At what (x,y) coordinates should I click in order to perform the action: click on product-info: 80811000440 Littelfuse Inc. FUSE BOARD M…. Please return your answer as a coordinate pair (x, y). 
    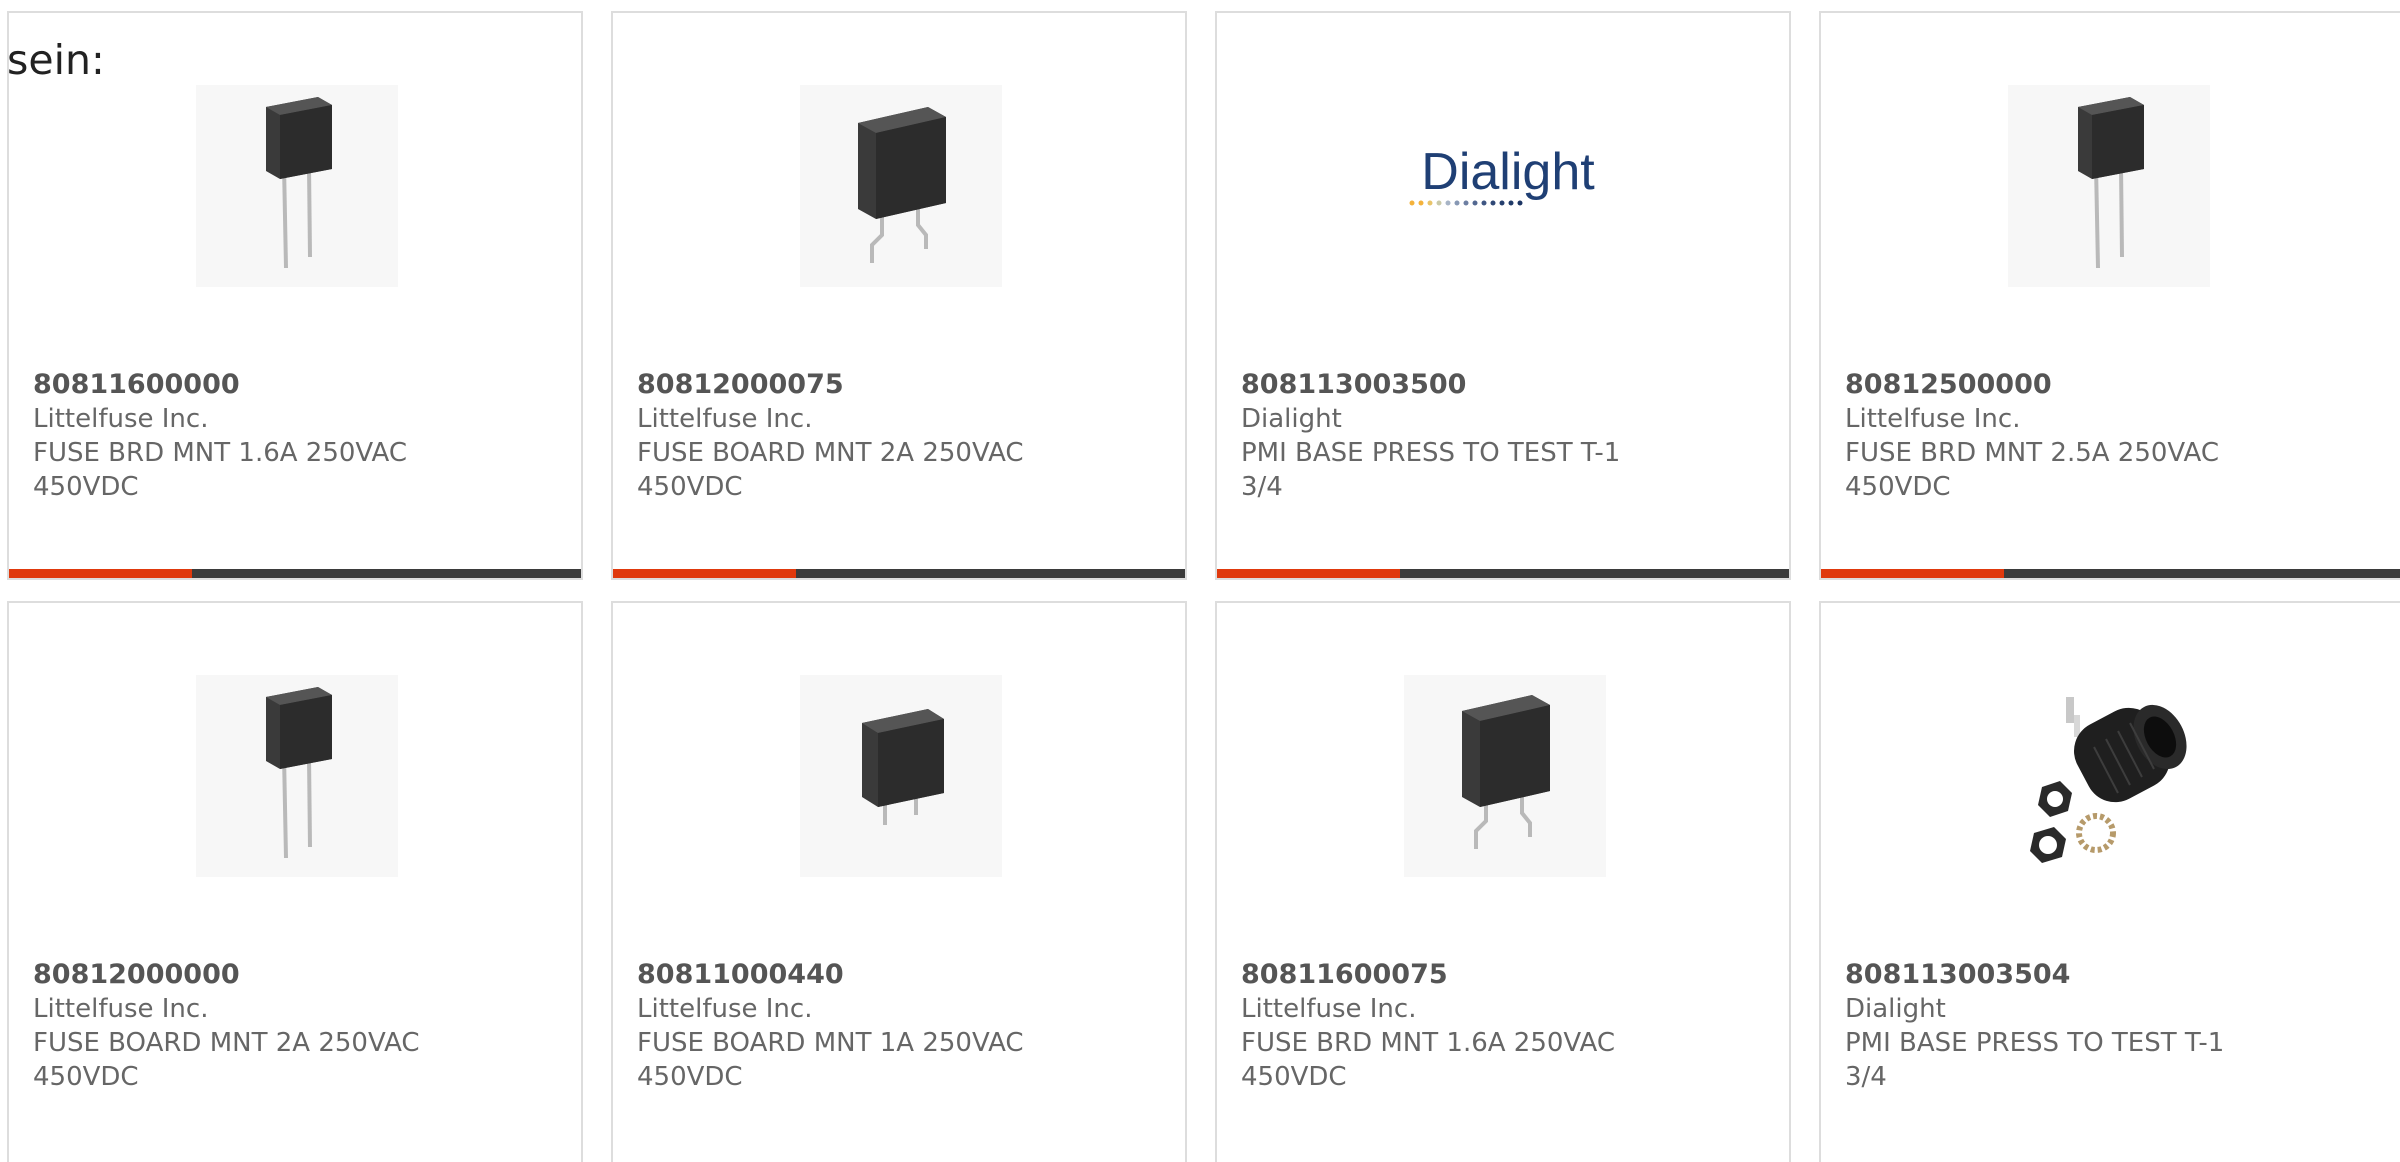
    Looking at the image, I should click on (897, 1026).